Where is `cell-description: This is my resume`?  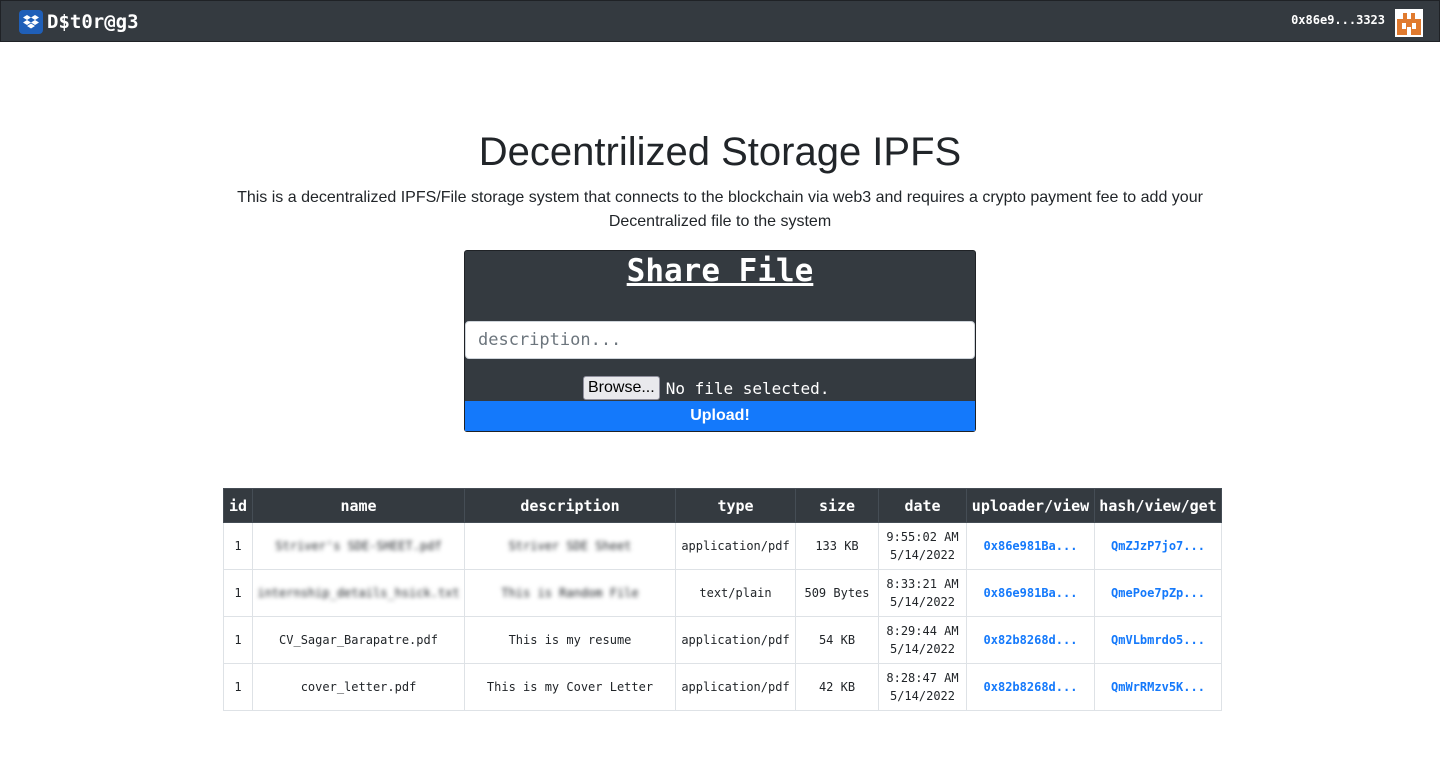
cell-description: This is my resume is located at coordinates (570, 640).